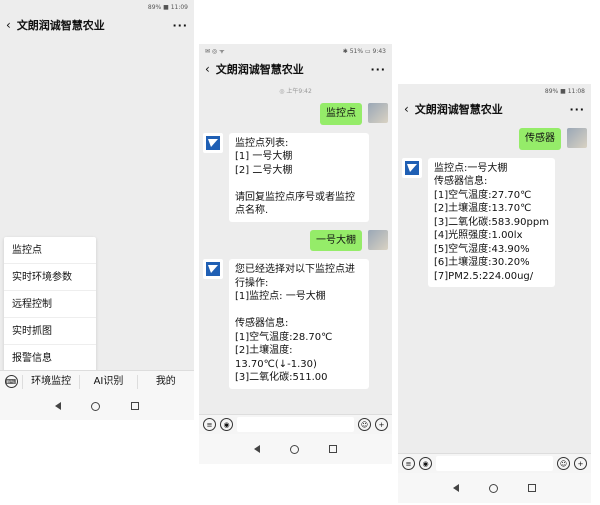  Describe the element at coordinates (564, 91) in the screenshot. I see `status-right: 89% ■ 11:08` at that location.